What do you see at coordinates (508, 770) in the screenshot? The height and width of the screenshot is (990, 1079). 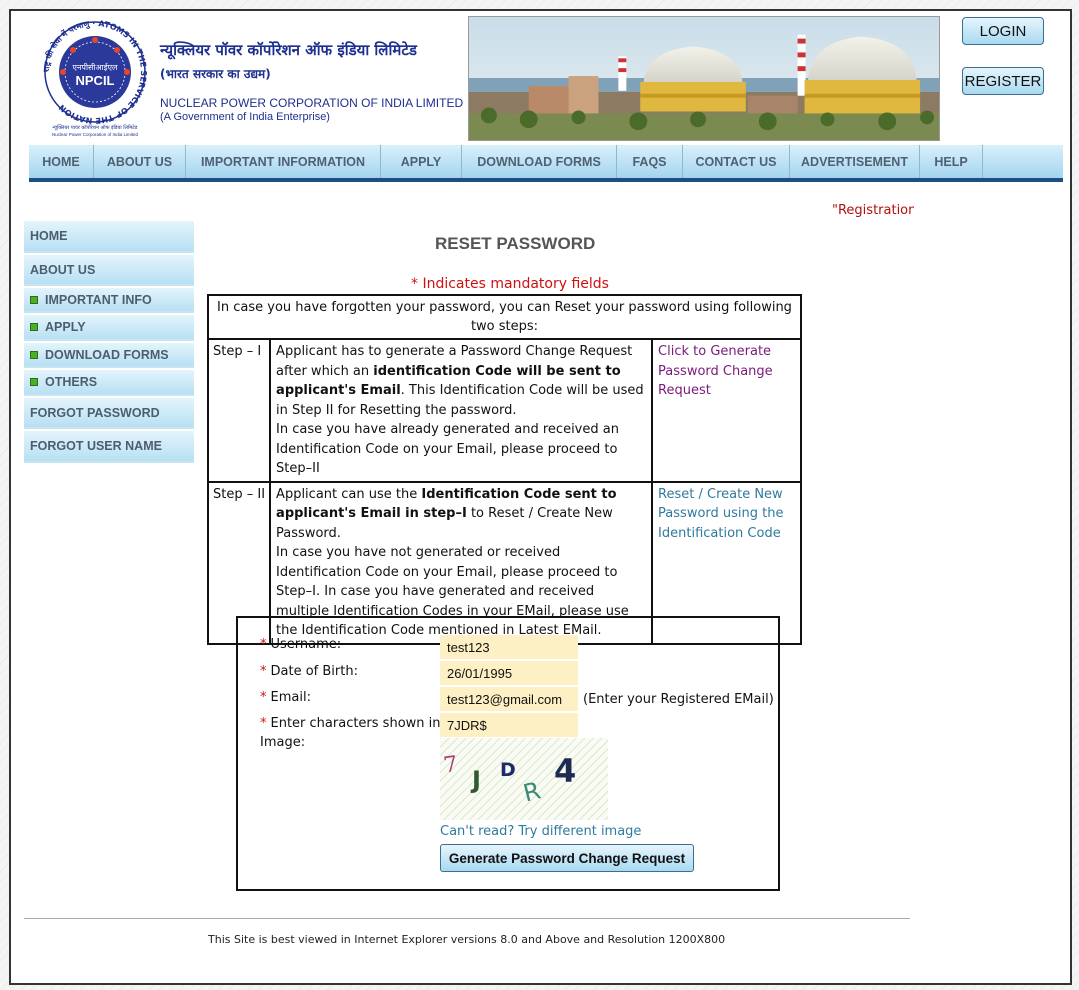 I see `captcha-char: D` at bounding box center [508, 770].